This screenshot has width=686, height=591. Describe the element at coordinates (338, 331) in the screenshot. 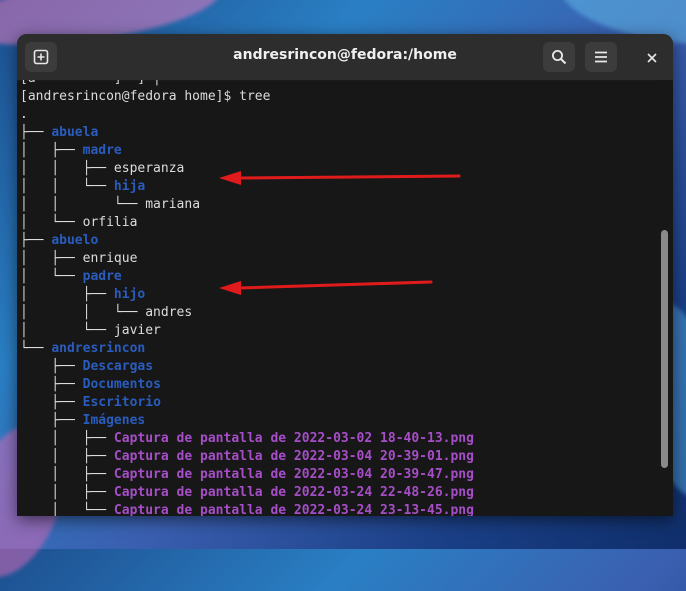

I see `tree-line: │ └── javier` at that location.